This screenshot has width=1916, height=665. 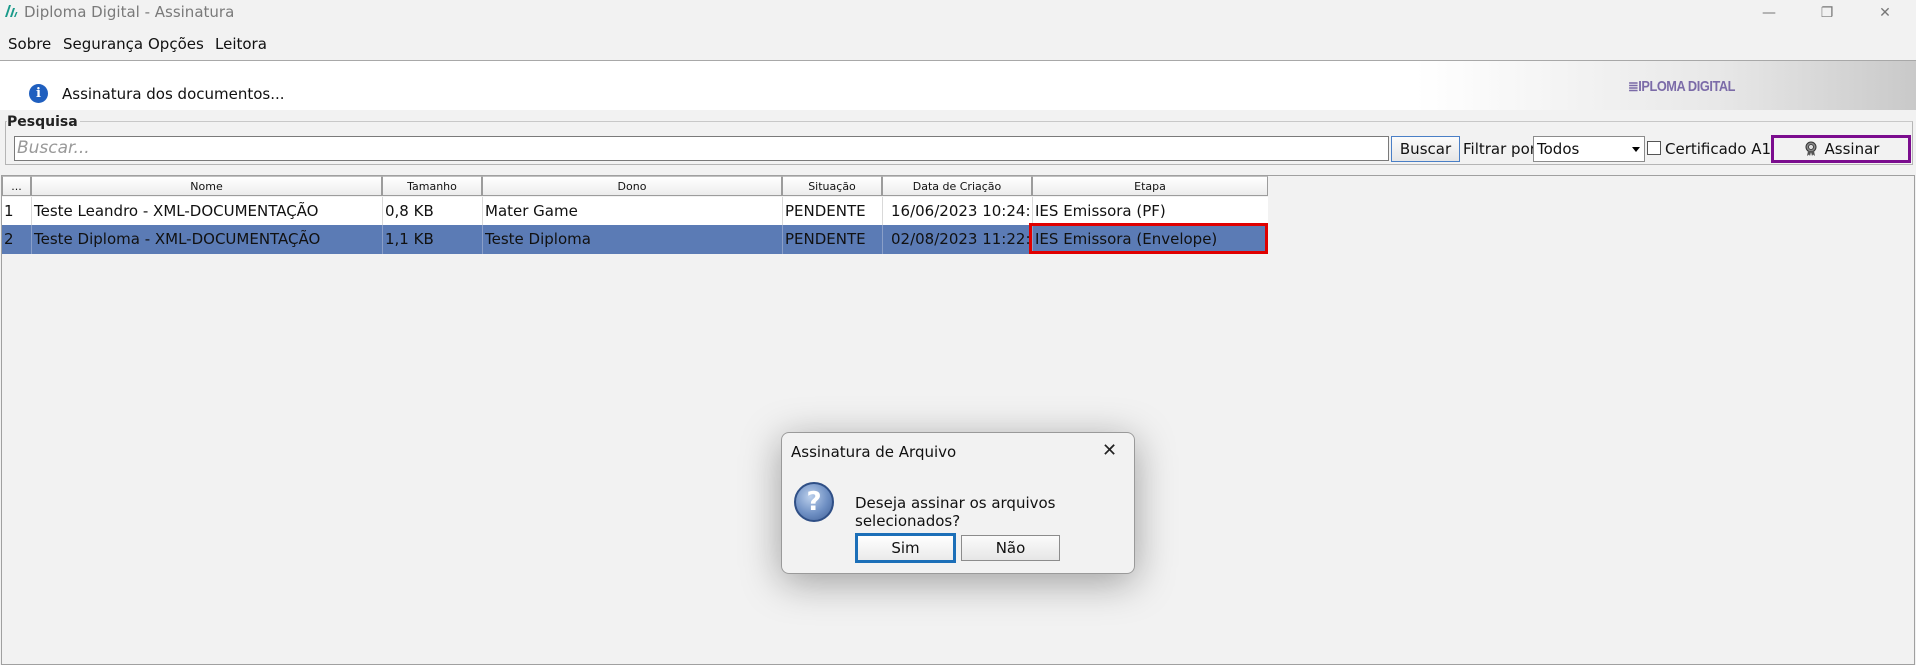 What do you see at coordinates (1636, 149) in the screenshot?
I see `chevron-down-icon` at bounding box center [1636, 149].